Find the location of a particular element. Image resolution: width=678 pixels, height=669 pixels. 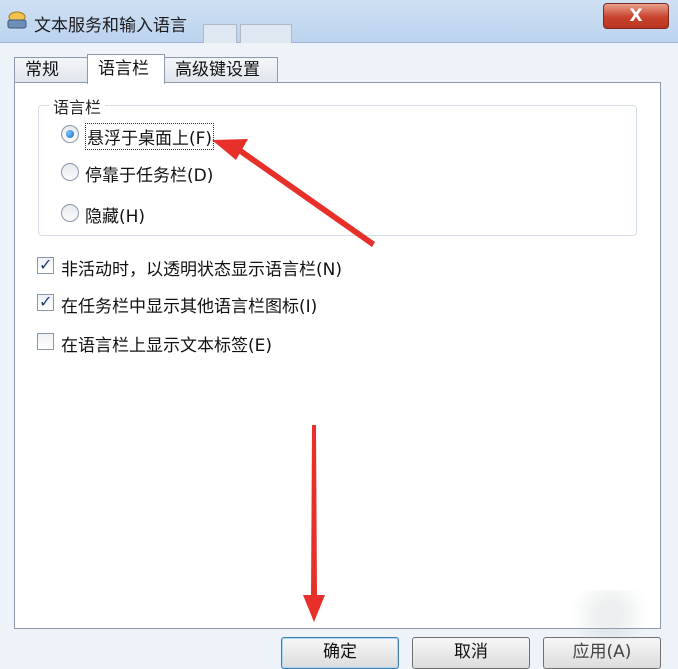

option-label: 在任务栏中显示其他语言栏图标(I) is located at coordinates (189, 307).